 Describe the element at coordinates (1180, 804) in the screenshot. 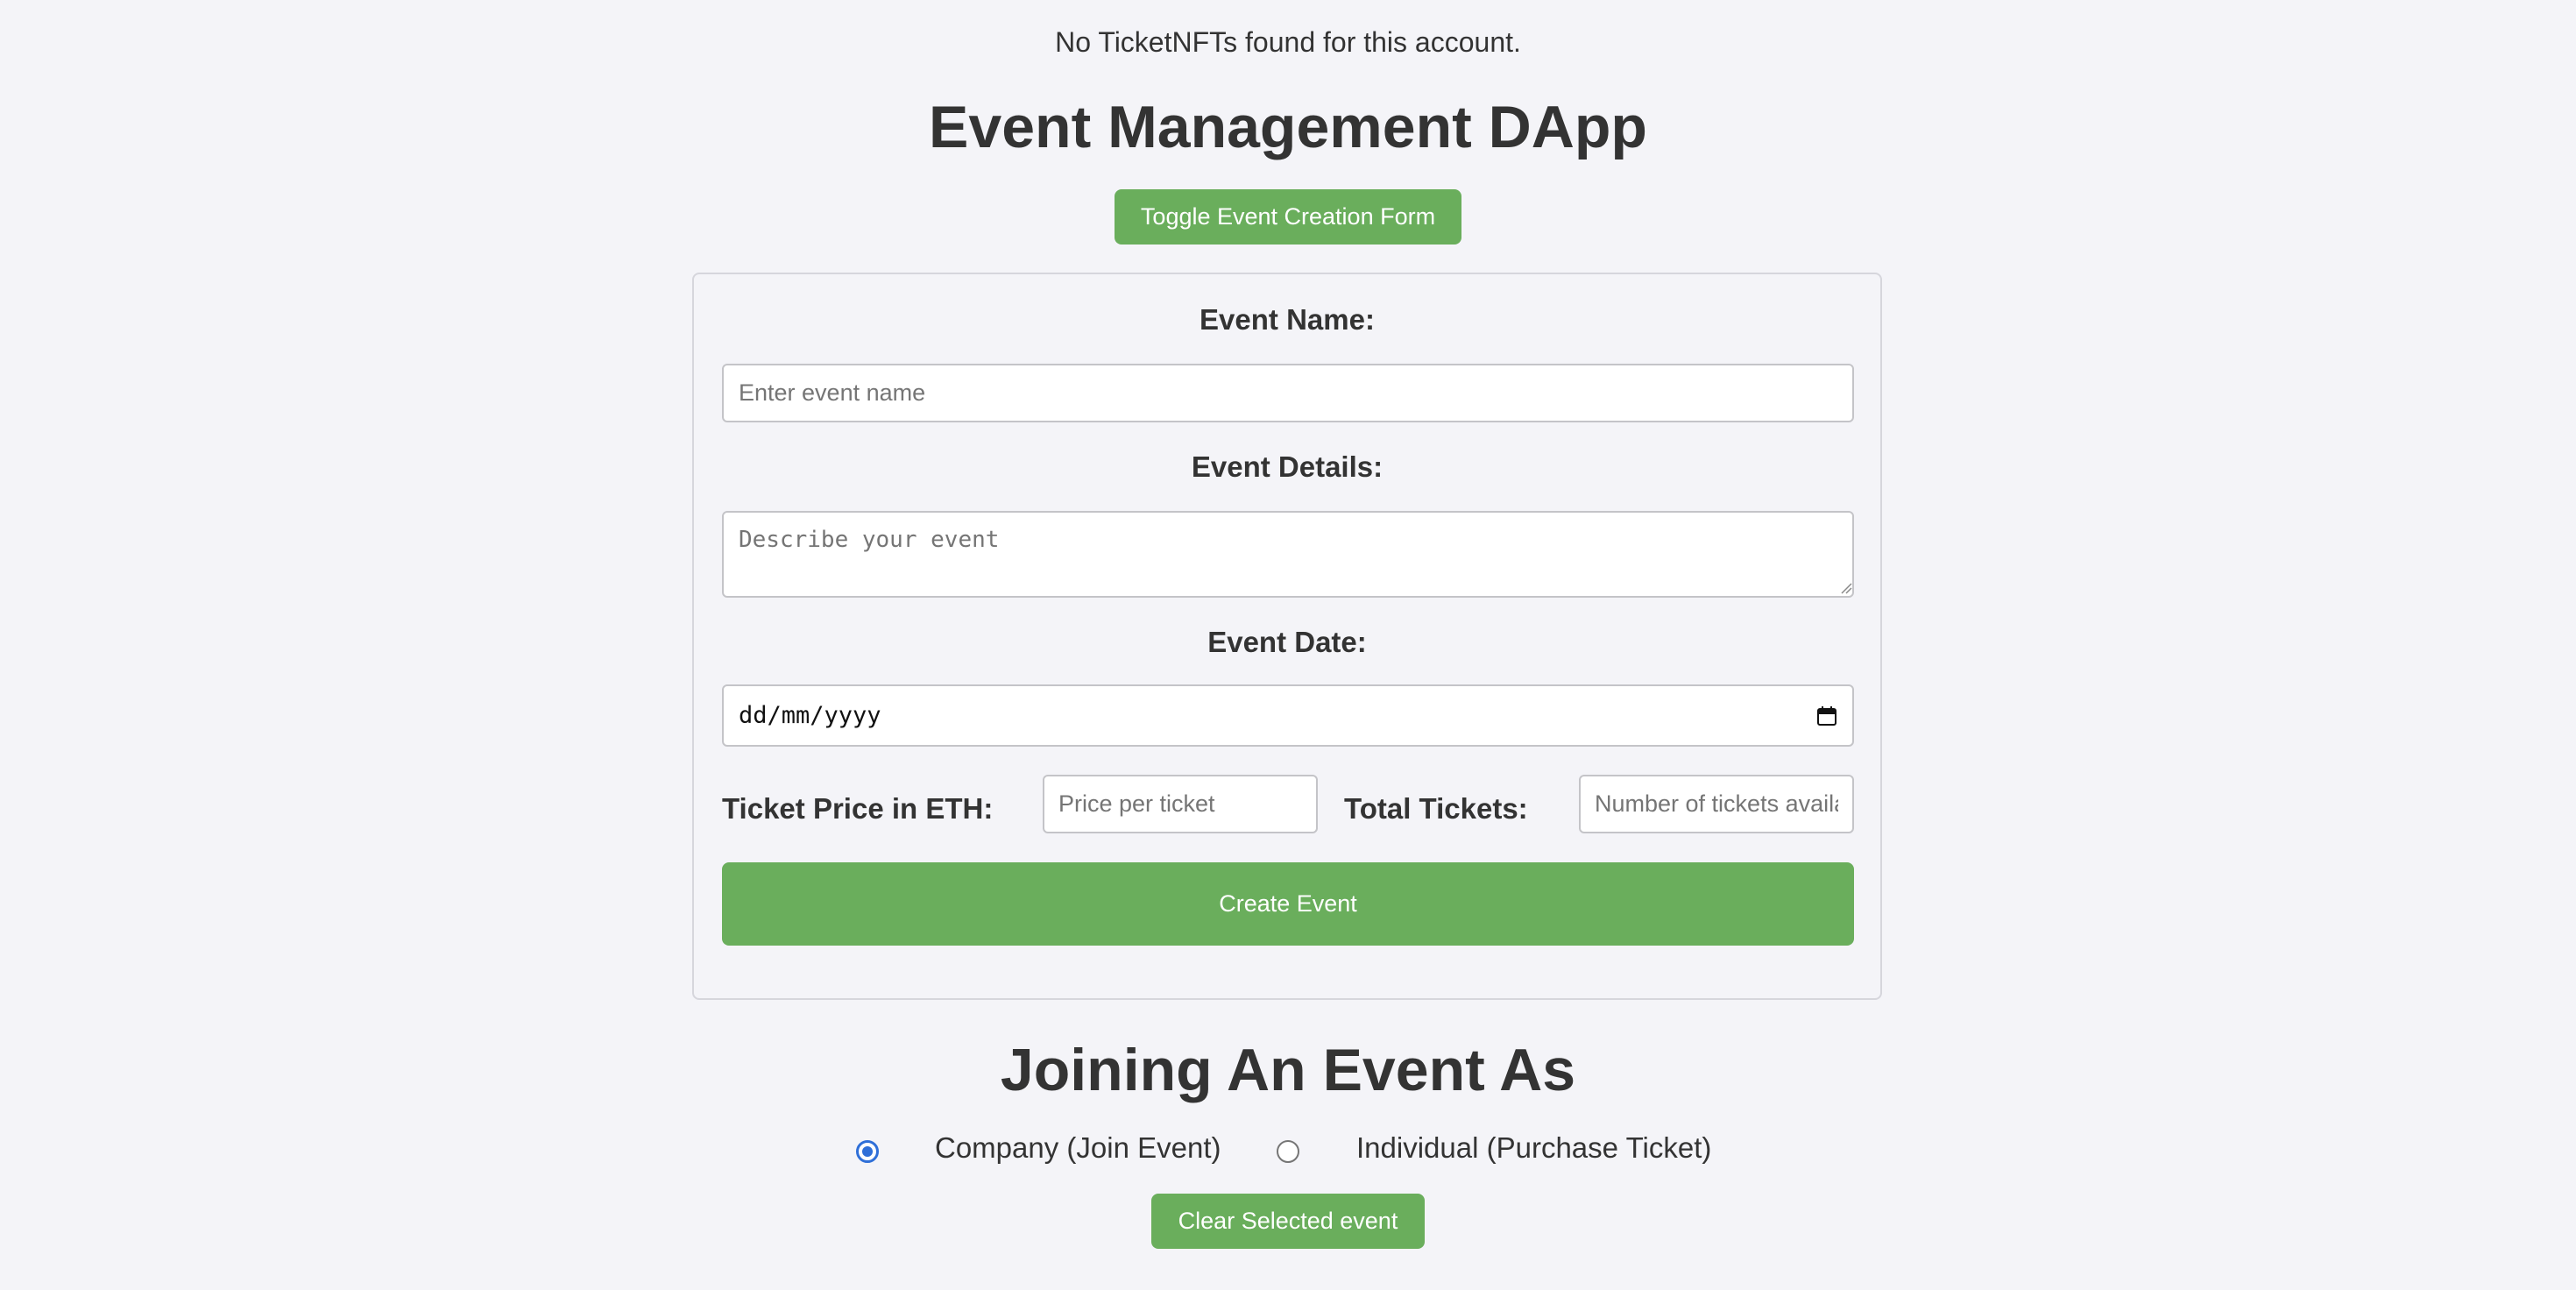

I see `ticket-price-input` at that location.